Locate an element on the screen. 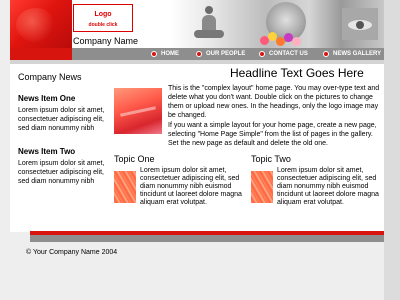 The height and width of the screenshot is (300, 400). header-red-graphic is located at coordinates (41, 24).